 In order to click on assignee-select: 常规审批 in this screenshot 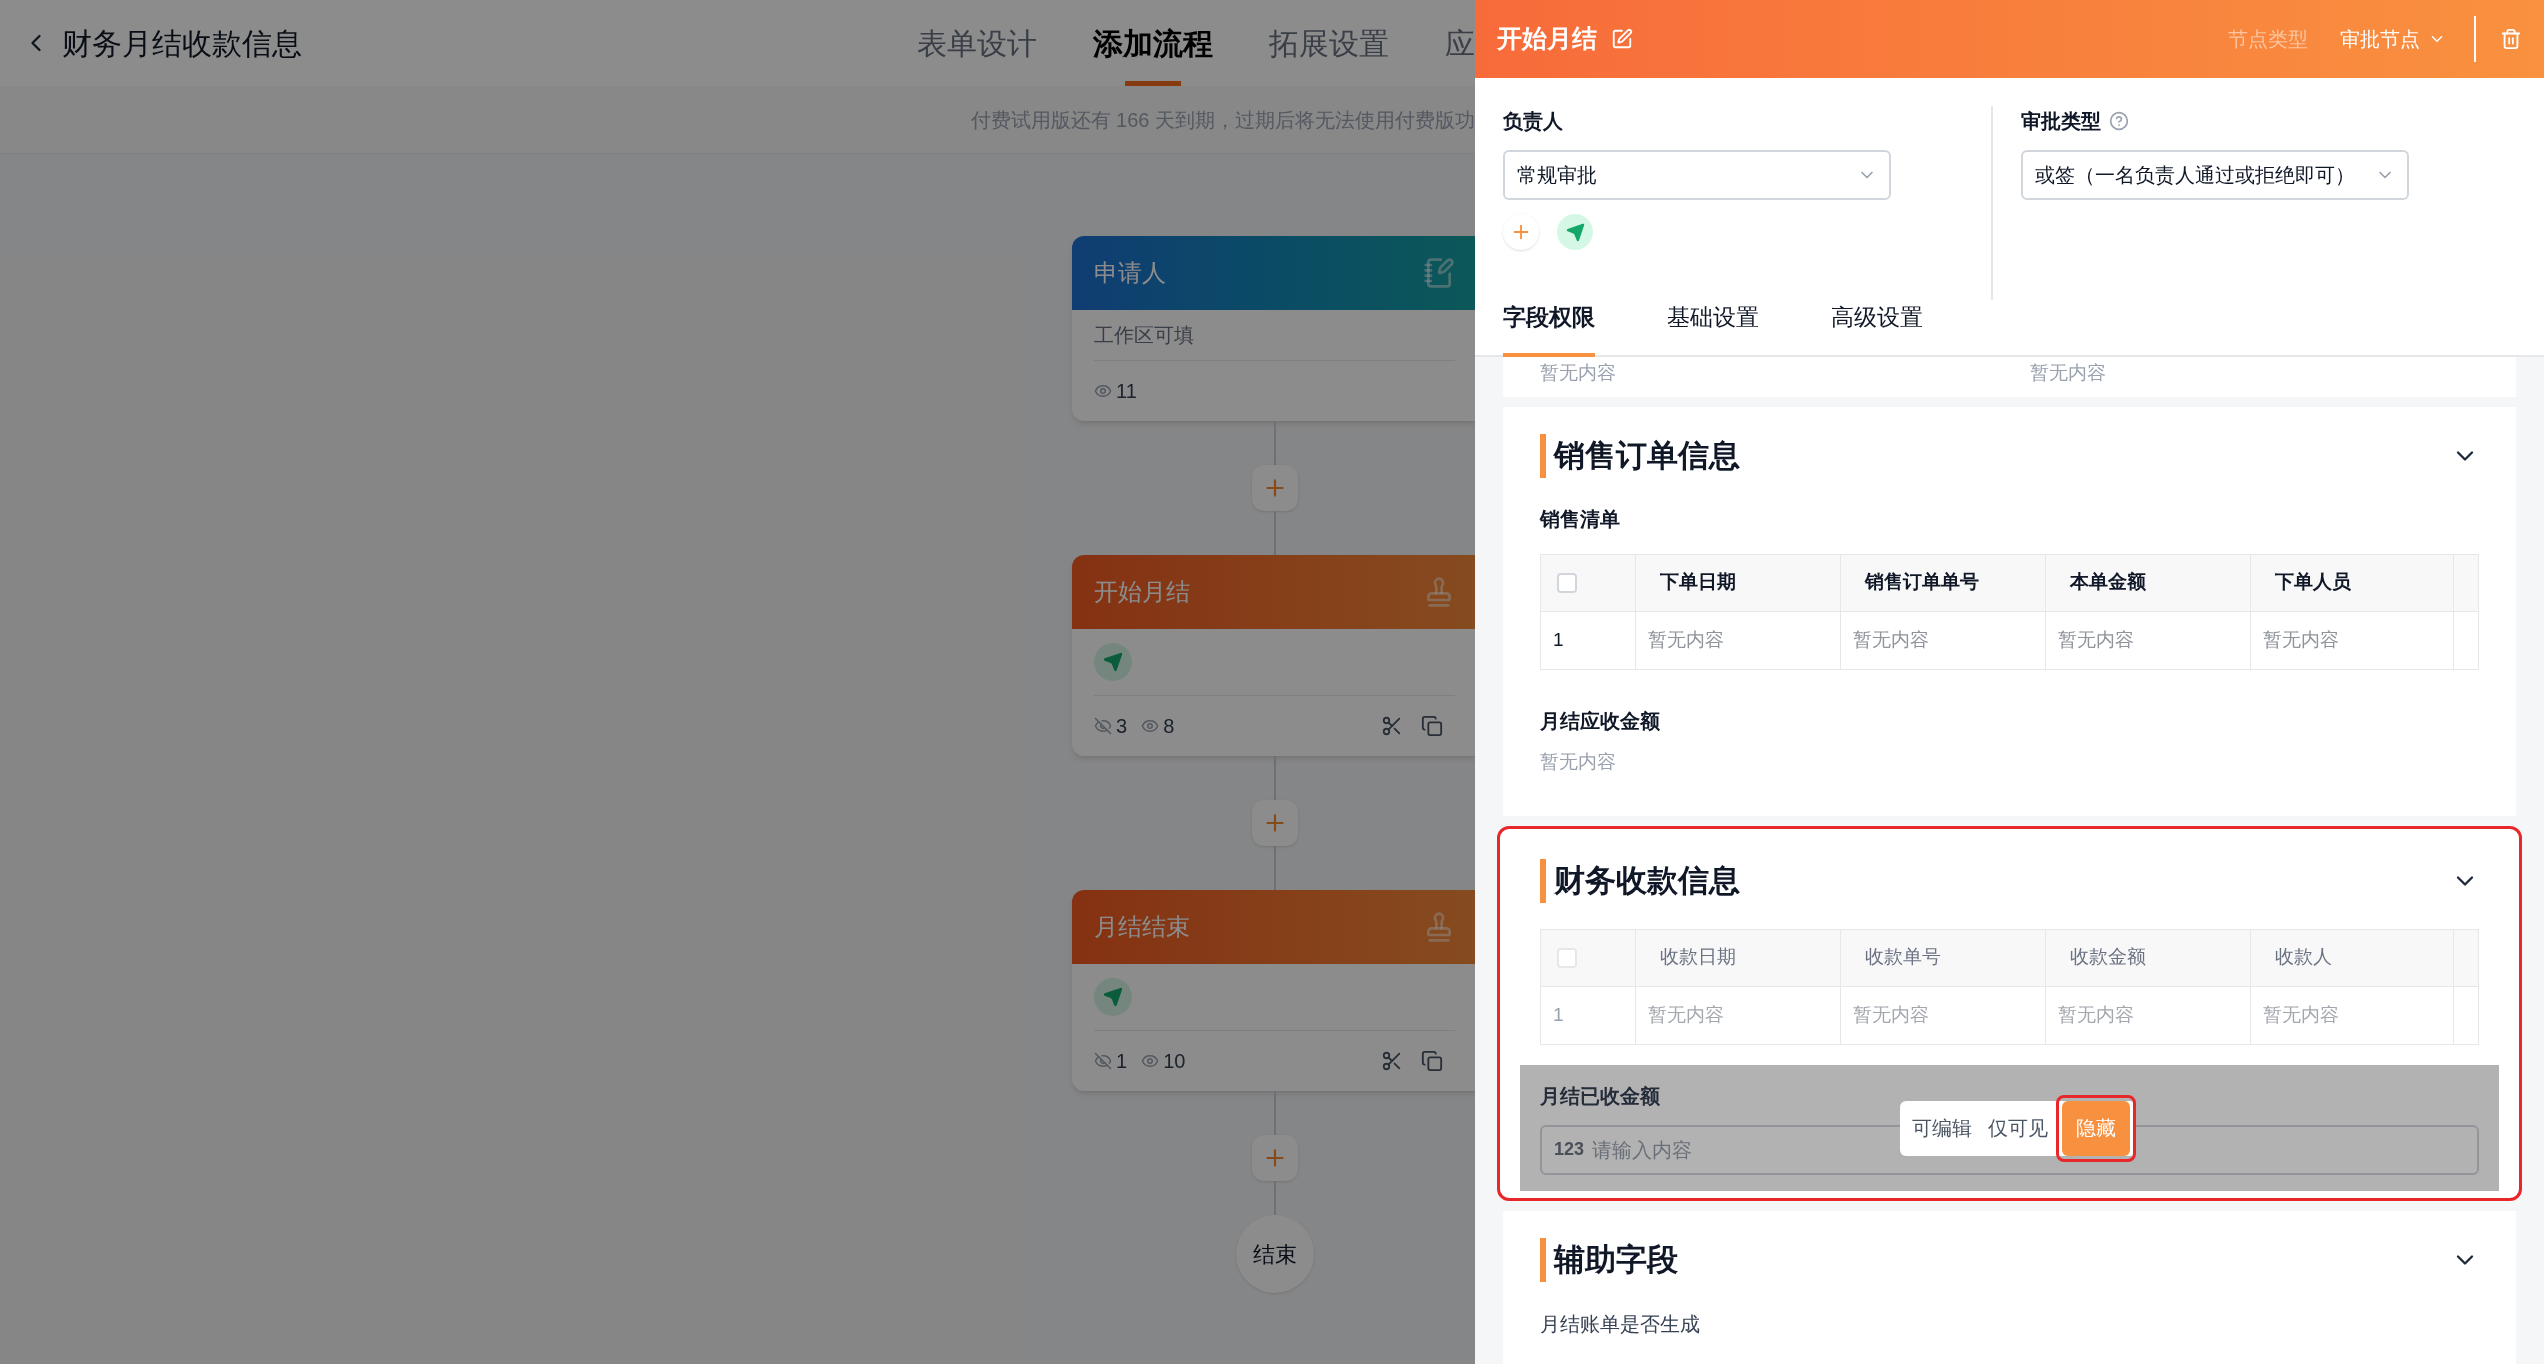, I will do `click(1697, 175)`.